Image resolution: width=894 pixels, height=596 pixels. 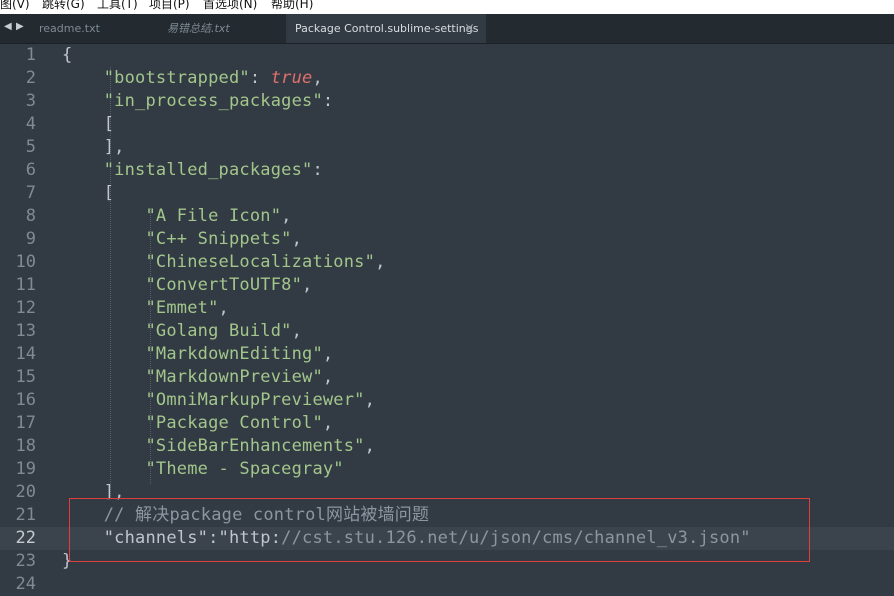 I want to click on code-line: 16 "OmniMarkupPreviewer",, so click(x=447, y=400).